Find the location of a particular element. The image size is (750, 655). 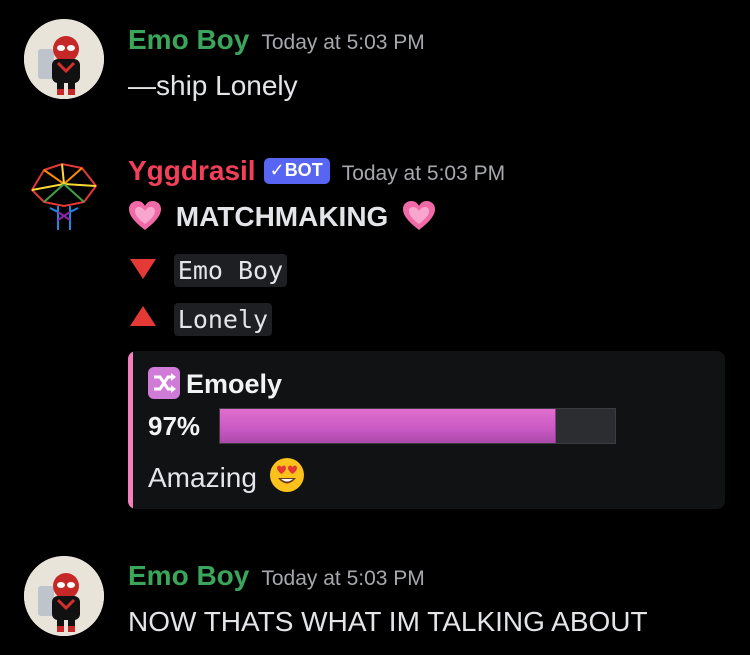

red-triangle-down-icon is located at coordinates (143, 269).